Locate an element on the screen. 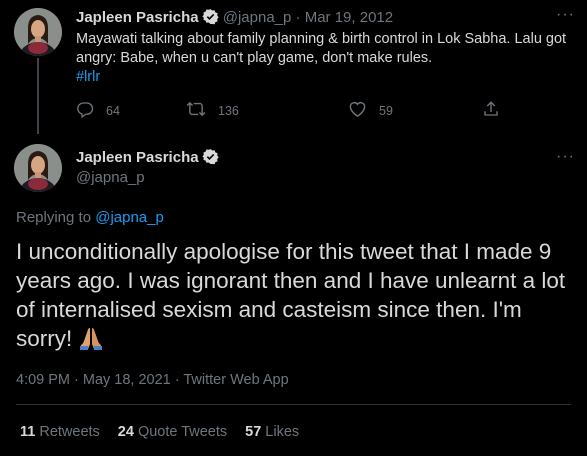  parent-tweet-header: Japleen Pasricha @japna_p · Mar 19, 2012 is located at coordinates (321, 19).